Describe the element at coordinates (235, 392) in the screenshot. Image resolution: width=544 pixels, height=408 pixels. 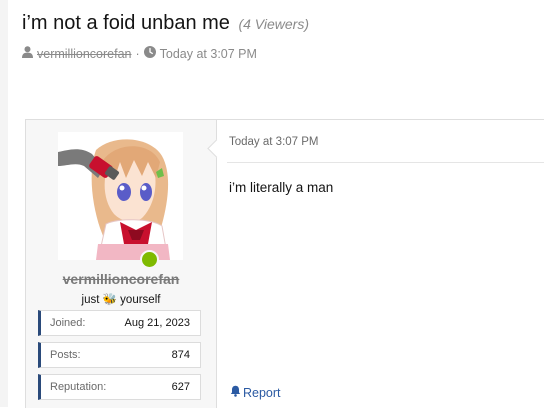
I see `bell-icon` at that location.